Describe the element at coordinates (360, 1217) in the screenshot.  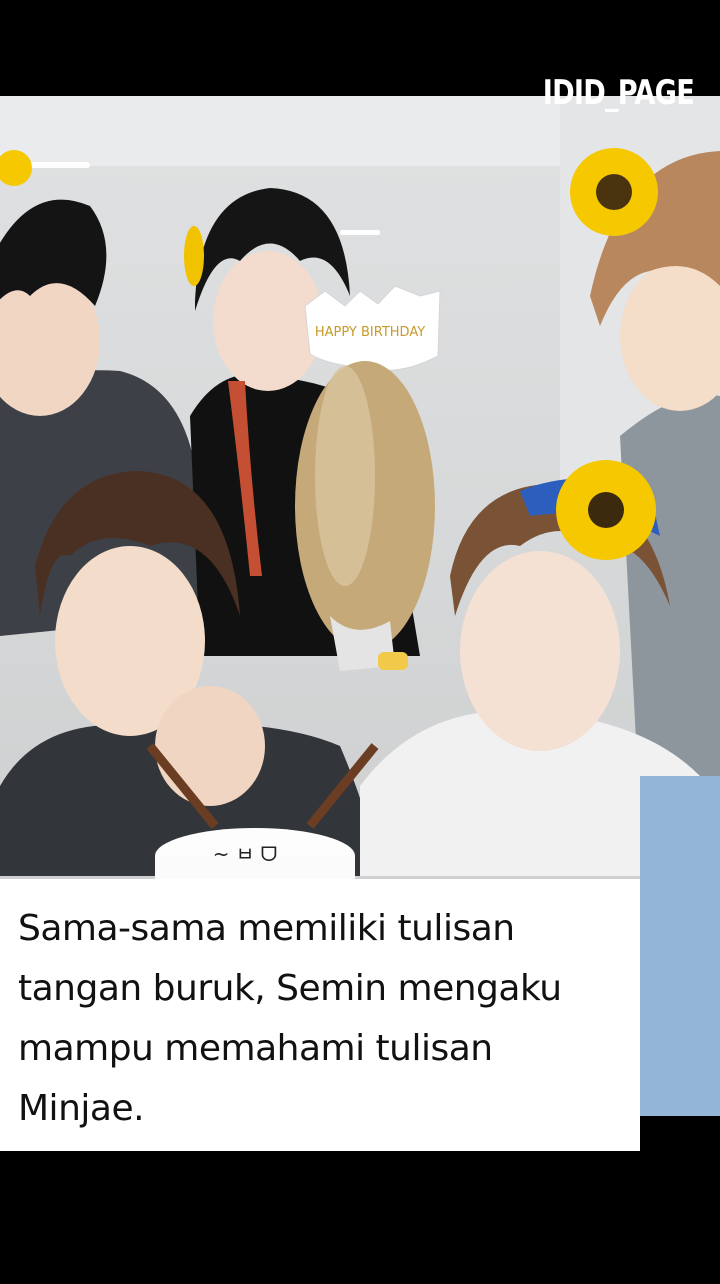
I see `letterbox-bottom` at that location.